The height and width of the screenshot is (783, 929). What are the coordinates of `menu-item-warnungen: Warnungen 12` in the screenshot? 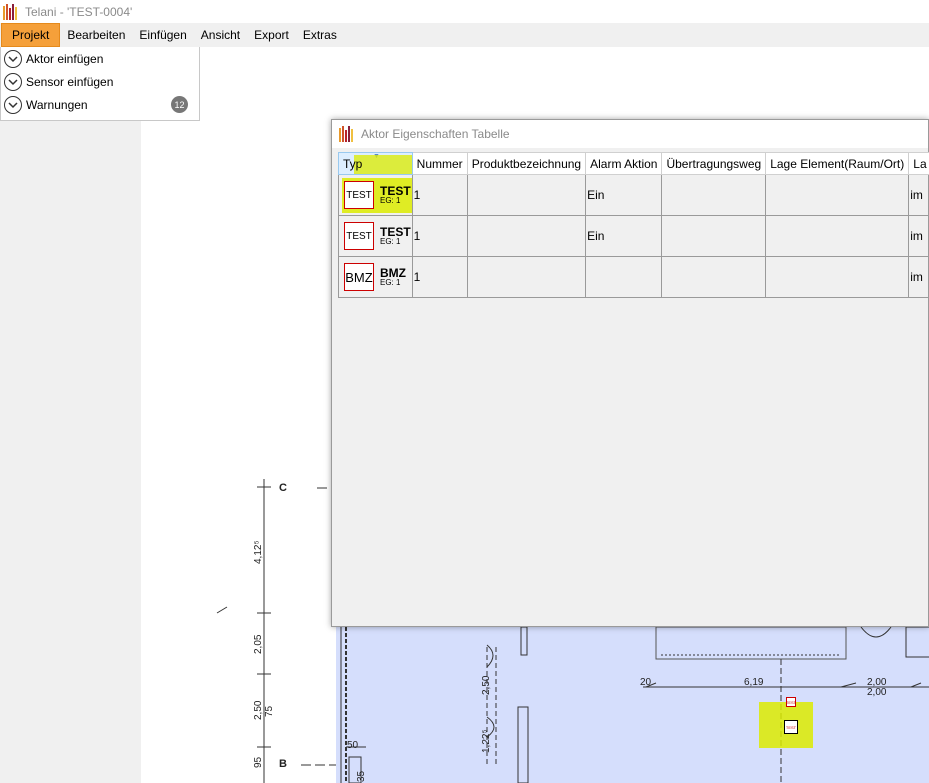 It's located at (100, 104).